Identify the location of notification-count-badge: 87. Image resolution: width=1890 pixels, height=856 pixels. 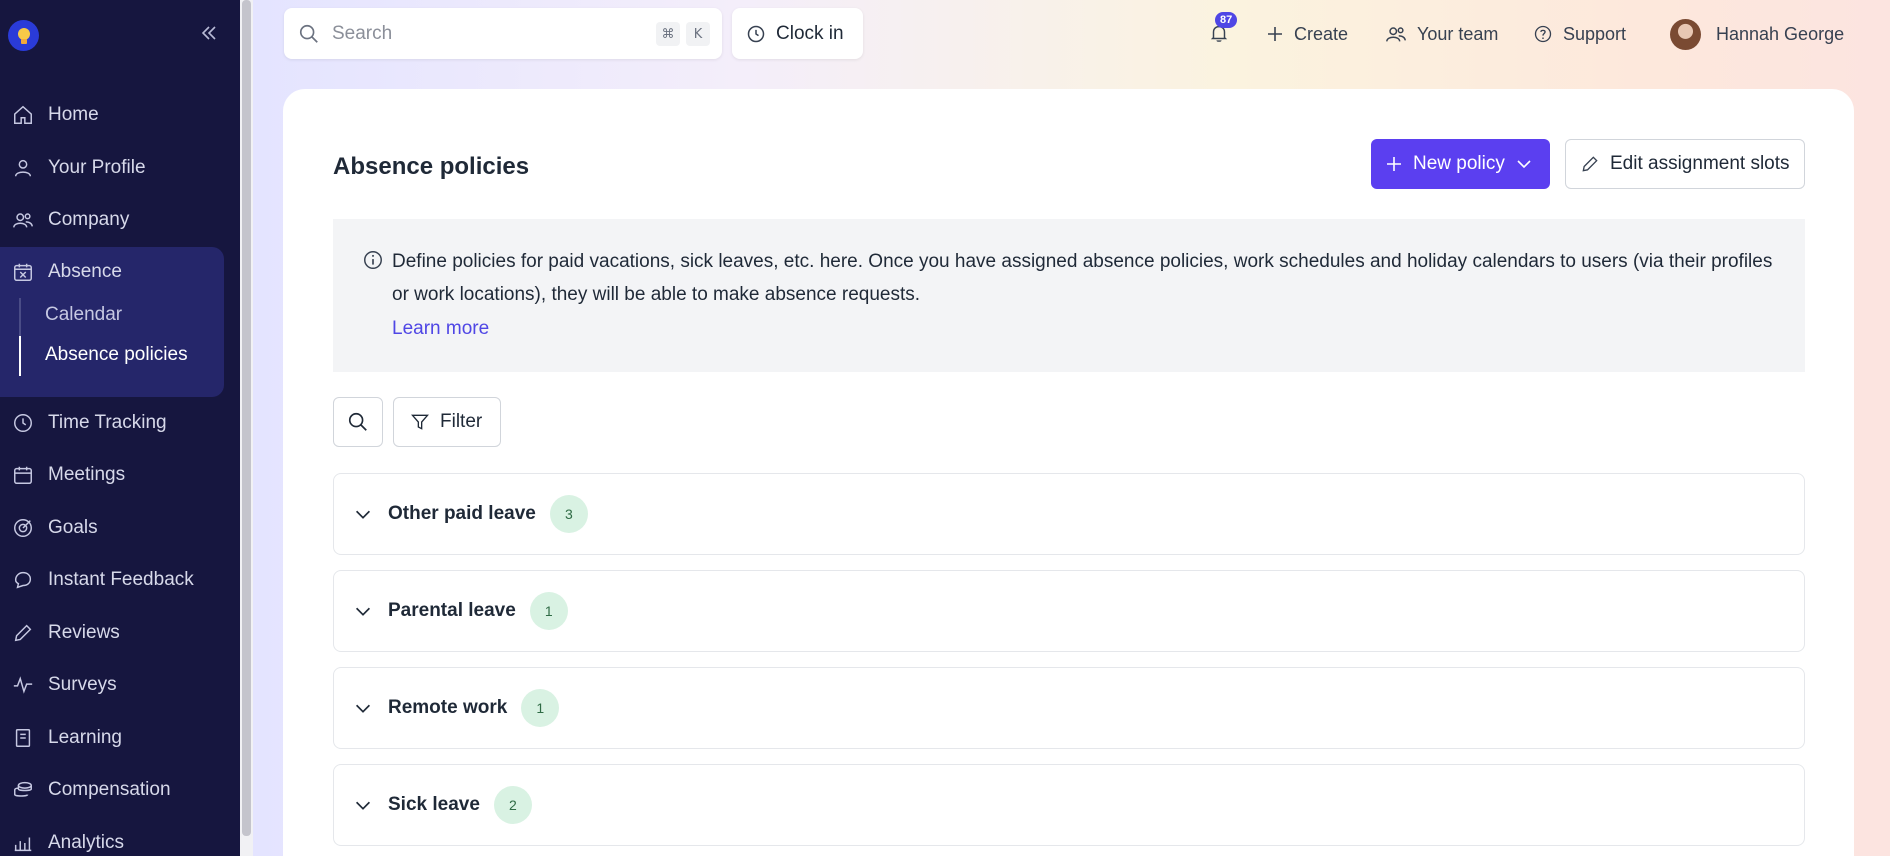
(1226, 20).